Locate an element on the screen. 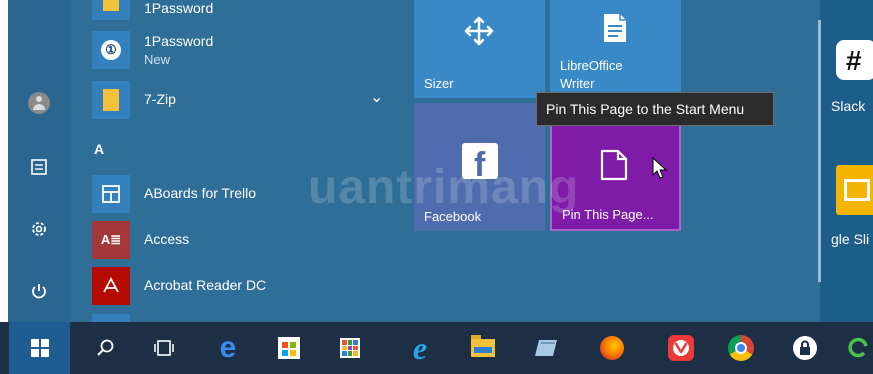 This screenshot has width=873, height=374. user-avatar-icon is located at coordinates (39, 103).